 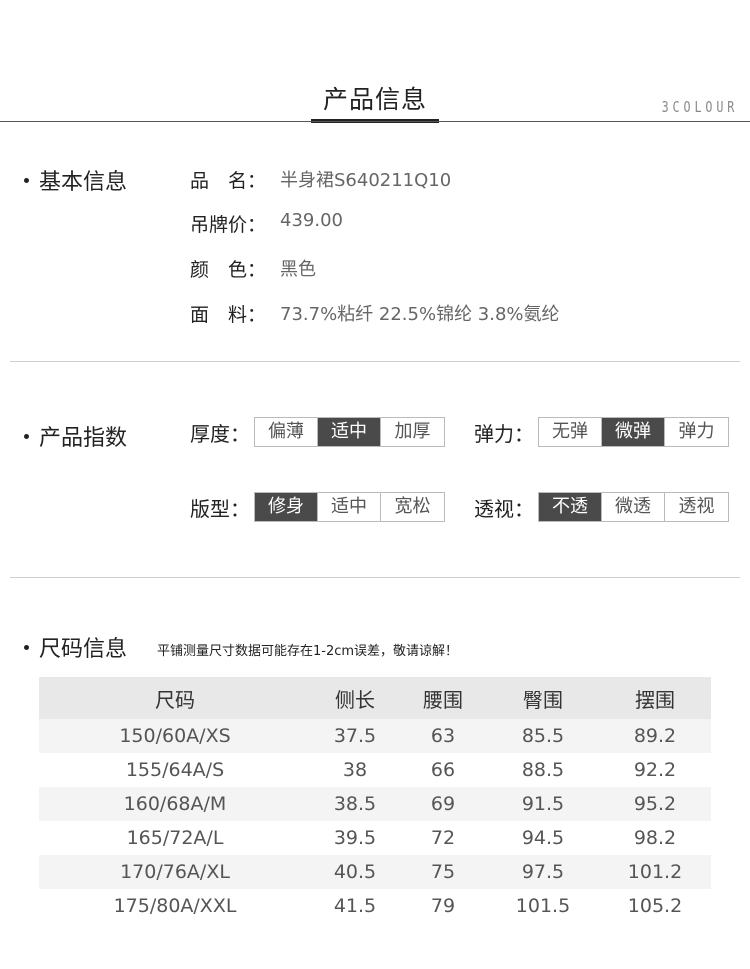 I want to click on option-opaque: 不透, so click(x=570, y=507).